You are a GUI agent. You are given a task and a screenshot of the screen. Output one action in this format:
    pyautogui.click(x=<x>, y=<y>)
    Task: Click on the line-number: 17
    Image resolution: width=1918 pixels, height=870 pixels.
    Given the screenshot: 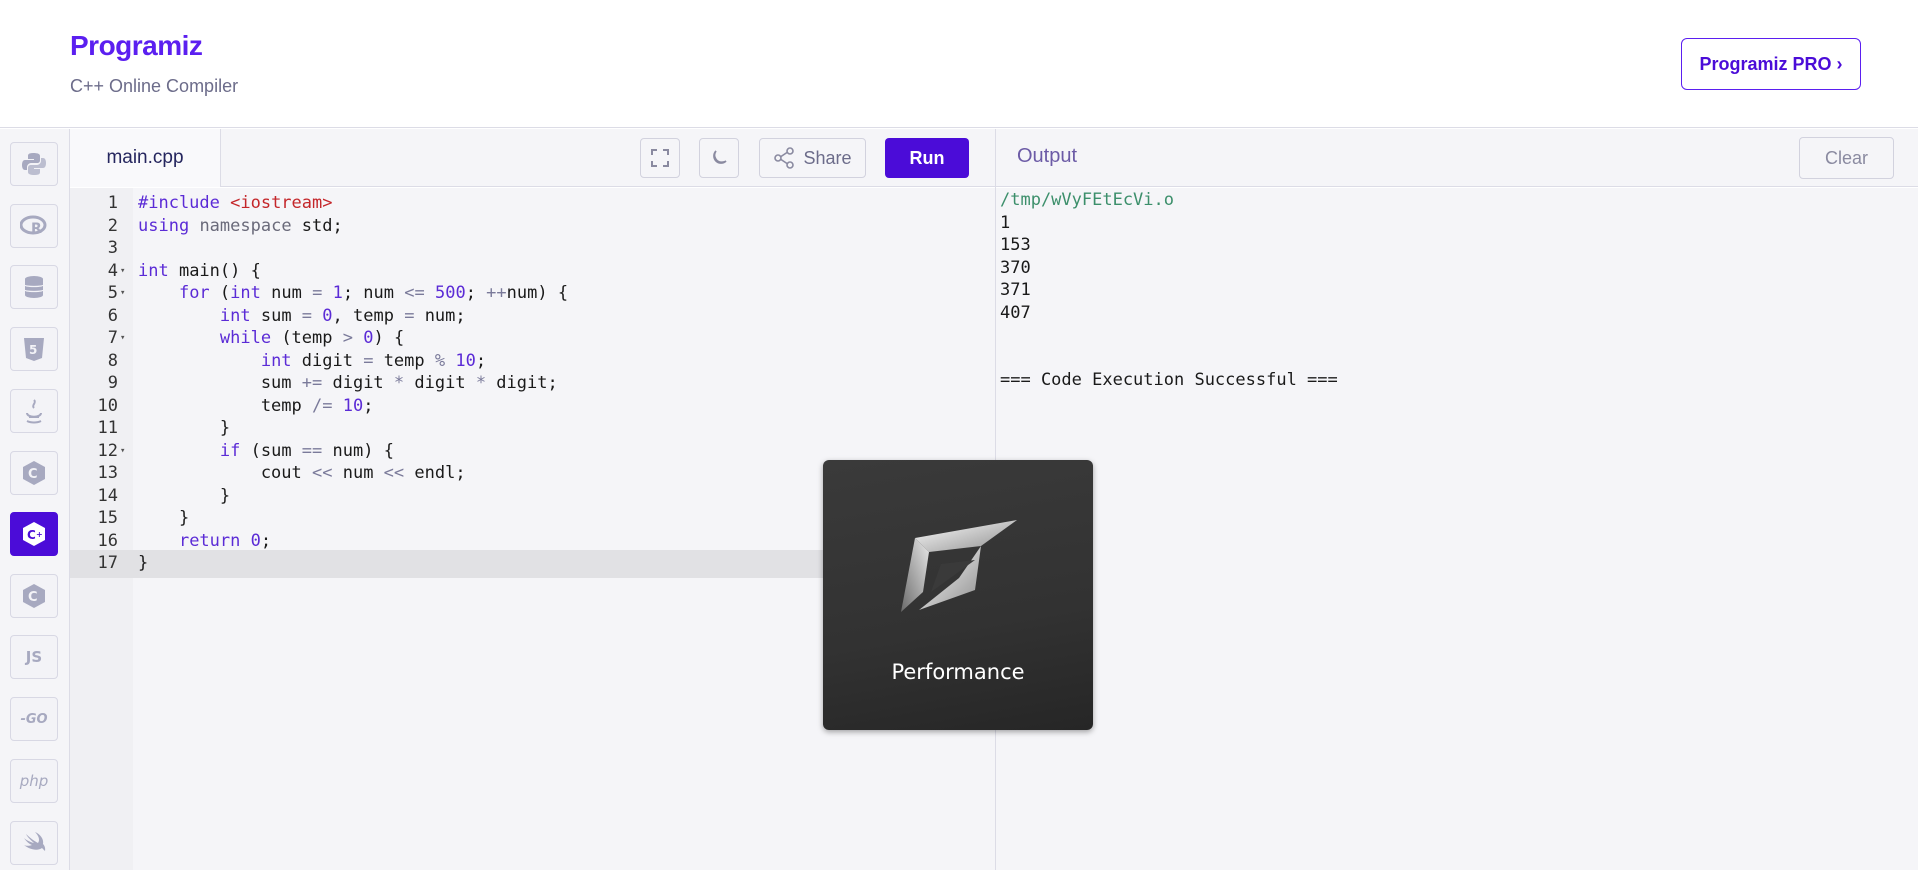 What is the action you would take?
    pyautogui.click(x=107, y=563)
    